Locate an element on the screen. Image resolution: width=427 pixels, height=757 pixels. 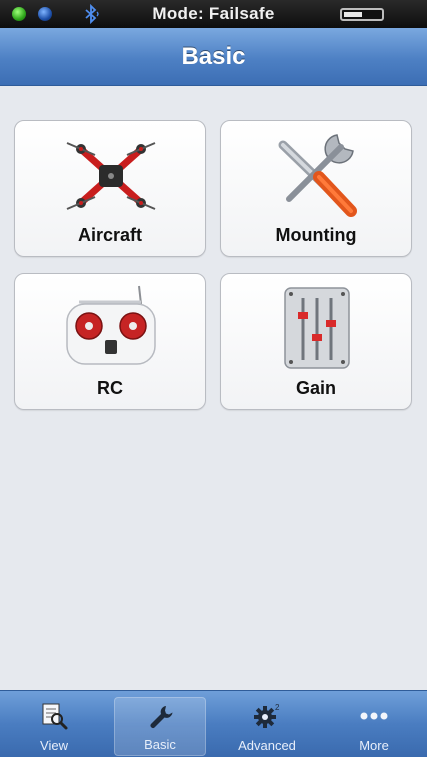
rc-icon is located at coordinates (111, 325).